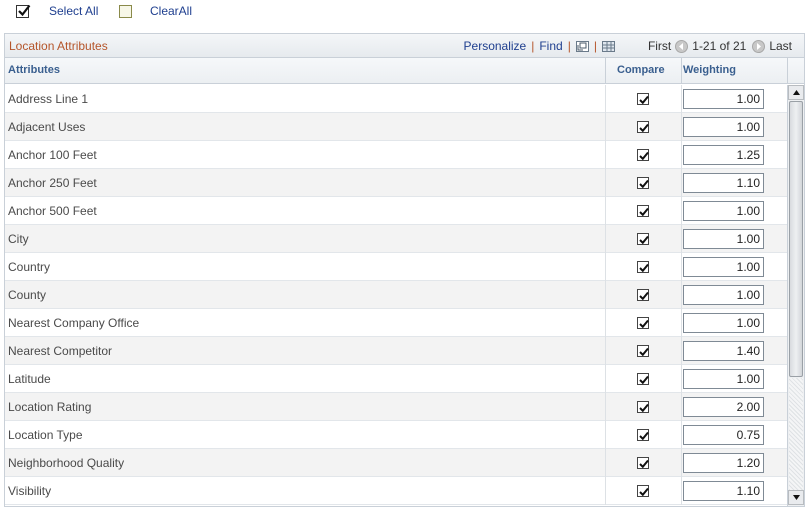  What do you see at coordinates (682, 46) in the screenshot?
I see `previous-arrow-icon` at bounding box center [682, 46].